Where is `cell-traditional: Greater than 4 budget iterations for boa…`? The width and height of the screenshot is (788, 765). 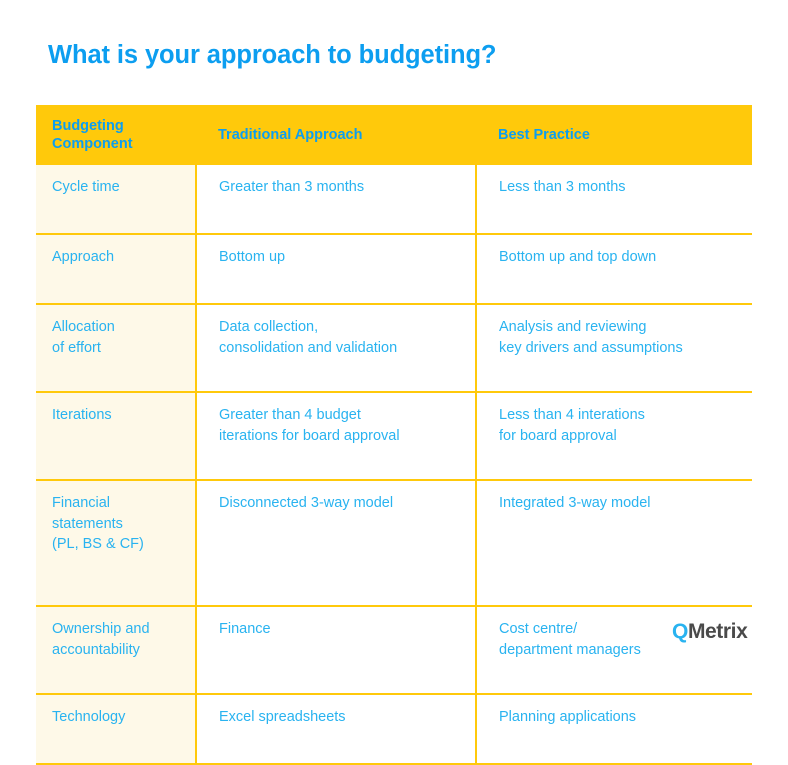 cell-traditional: Greater than 4 budget iterations for boa… is located at coordinates (336, 436).